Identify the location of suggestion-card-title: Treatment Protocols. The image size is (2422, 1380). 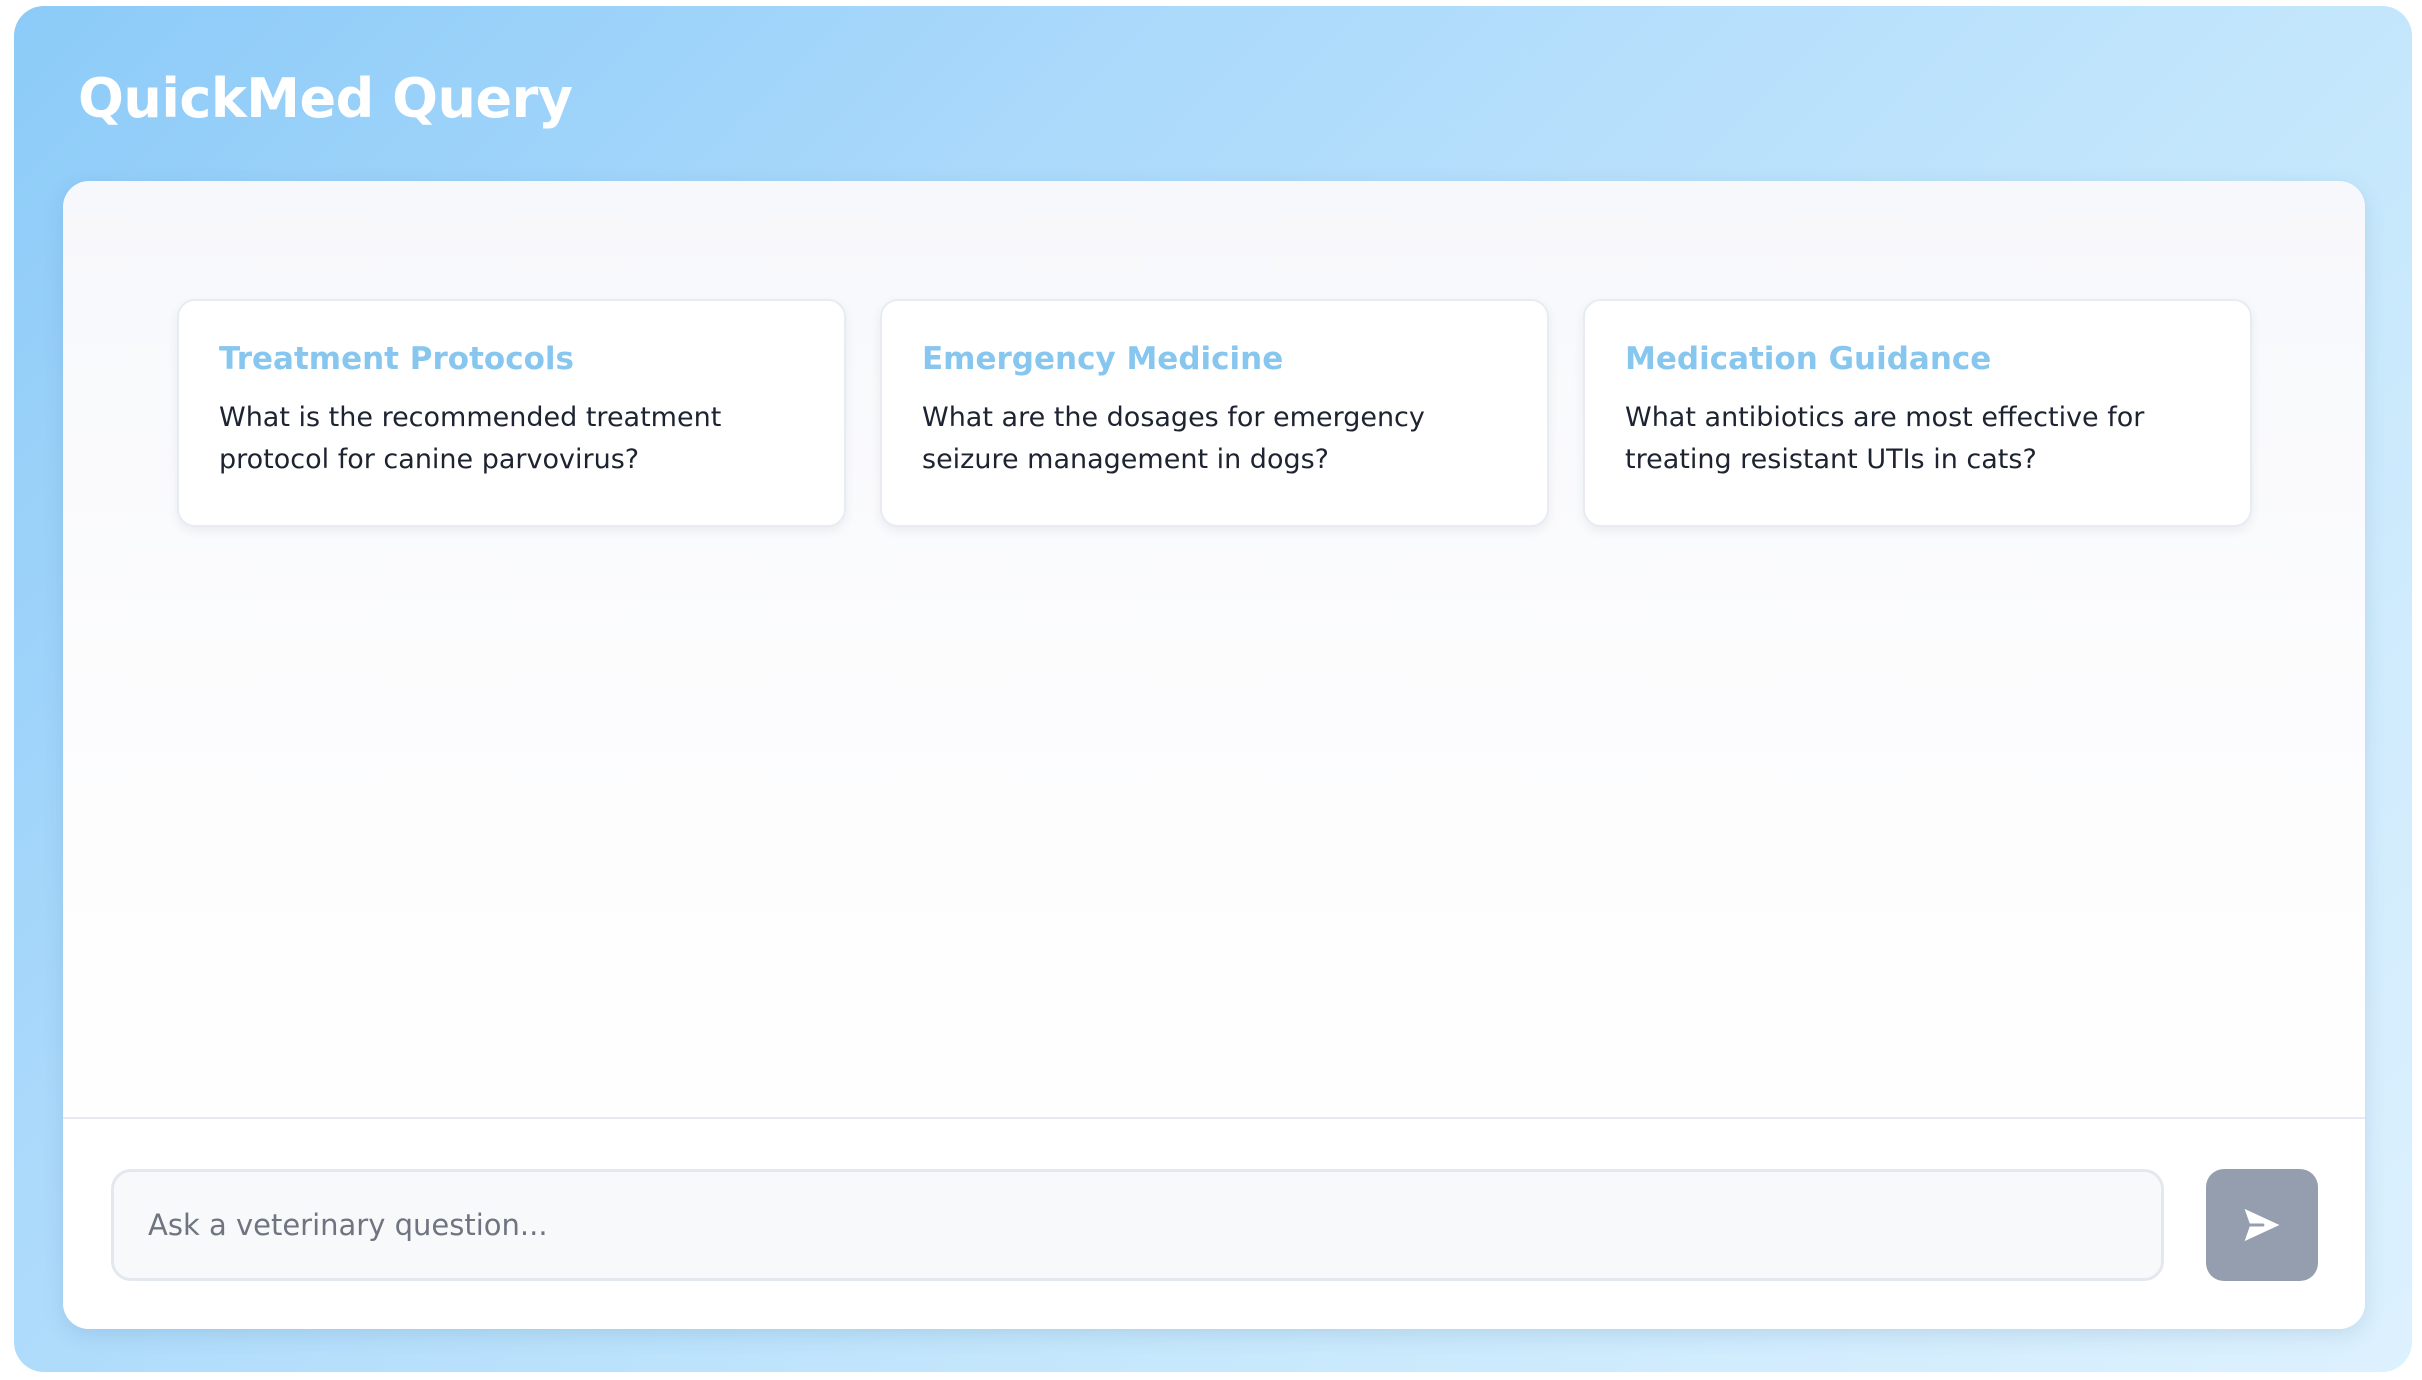
(396, 359).